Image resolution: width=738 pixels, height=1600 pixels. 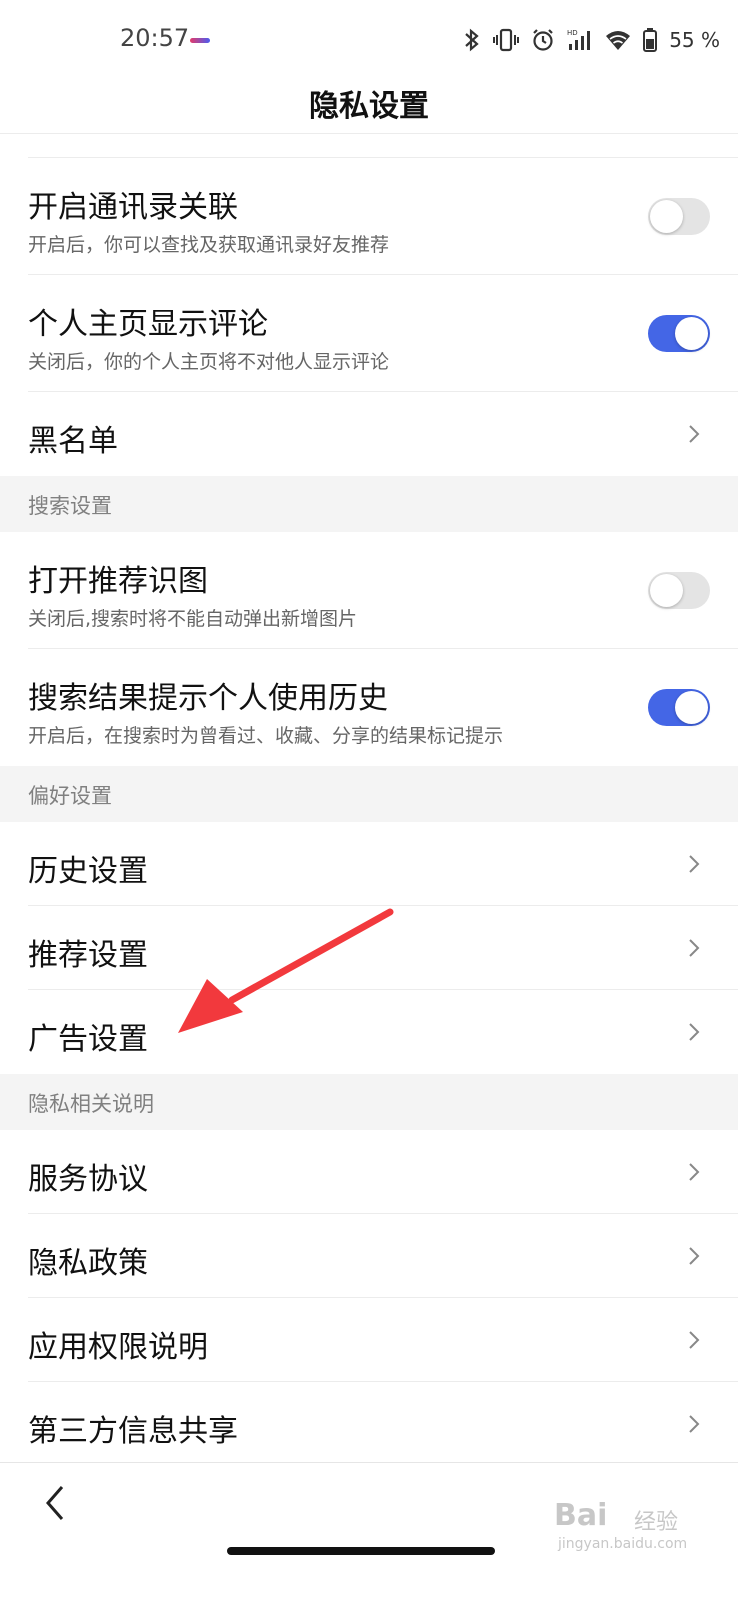 I want to click on signal-icon: HD, so click(x=579, y=39).